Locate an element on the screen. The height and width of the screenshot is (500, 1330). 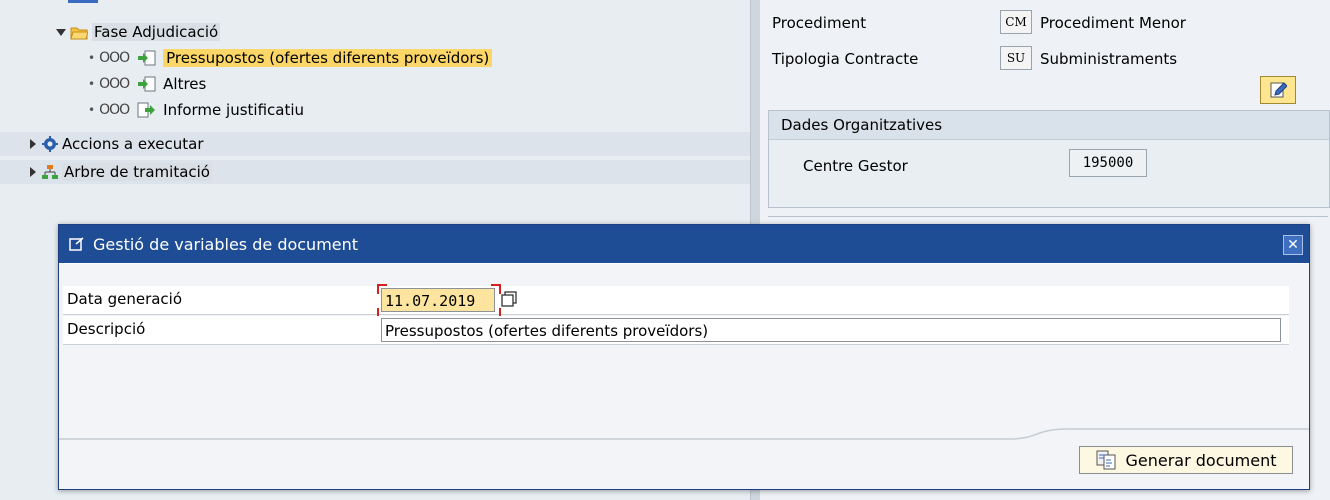
tree-item-label: Altres is located at coordinates (185, 84).